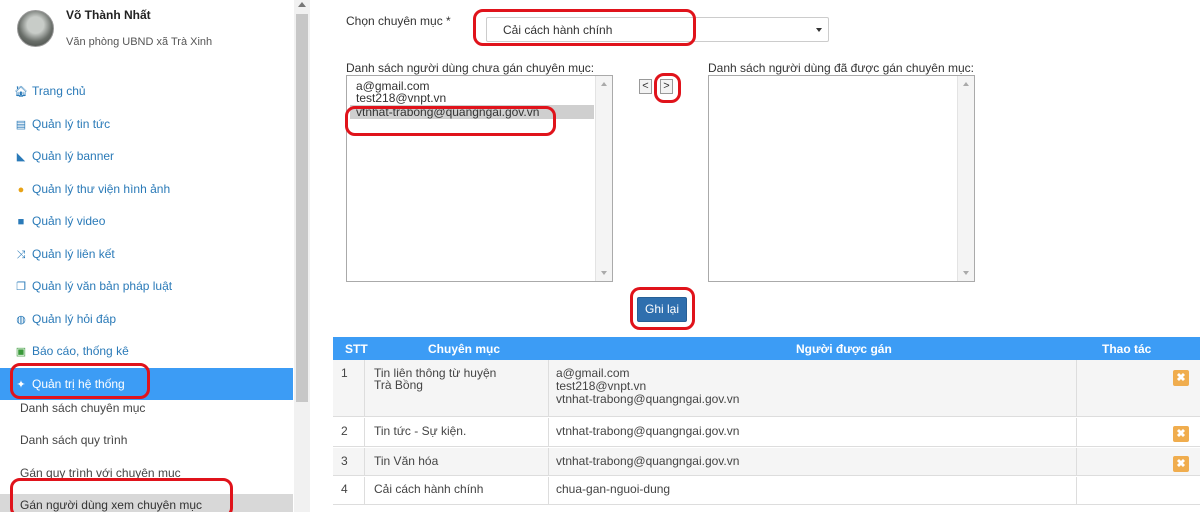 This screenshot has height=512, width=1200. I want to click on sidebar-scrollbar, so click(302, 256).